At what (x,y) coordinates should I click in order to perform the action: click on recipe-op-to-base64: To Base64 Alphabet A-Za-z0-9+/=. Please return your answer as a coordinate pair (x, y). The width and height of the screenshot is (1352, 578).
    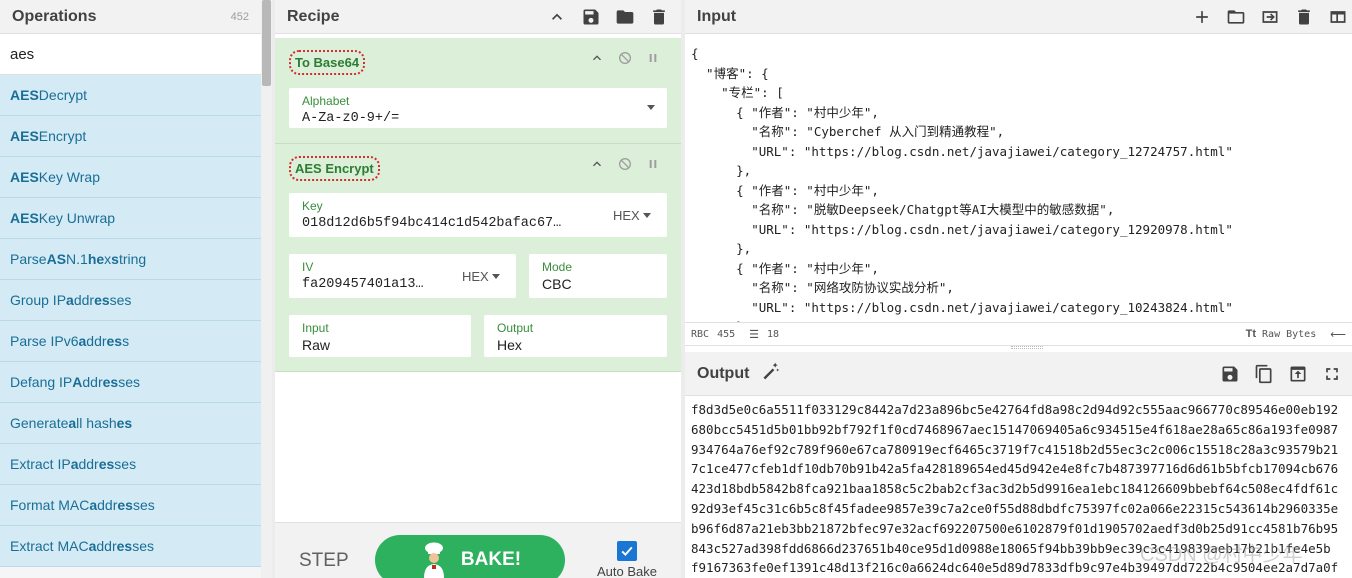
    Looking at the image, I should click on (478, 91).